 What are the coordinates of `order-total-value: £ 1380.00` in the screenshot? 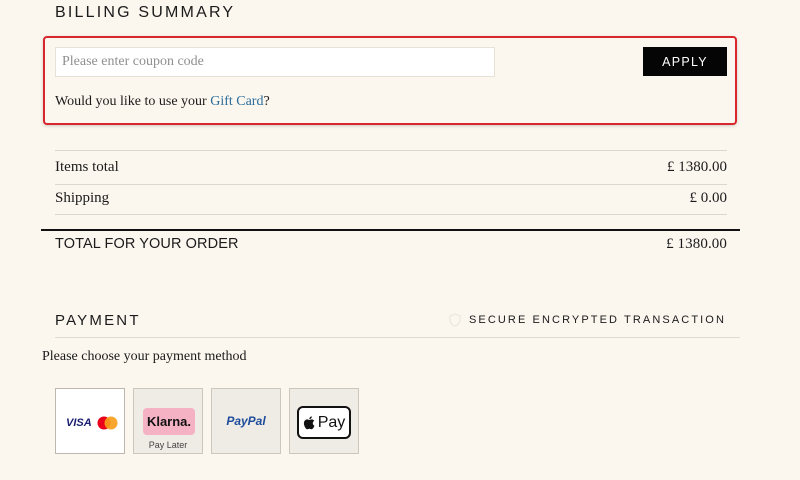 It's located at (696, 244).